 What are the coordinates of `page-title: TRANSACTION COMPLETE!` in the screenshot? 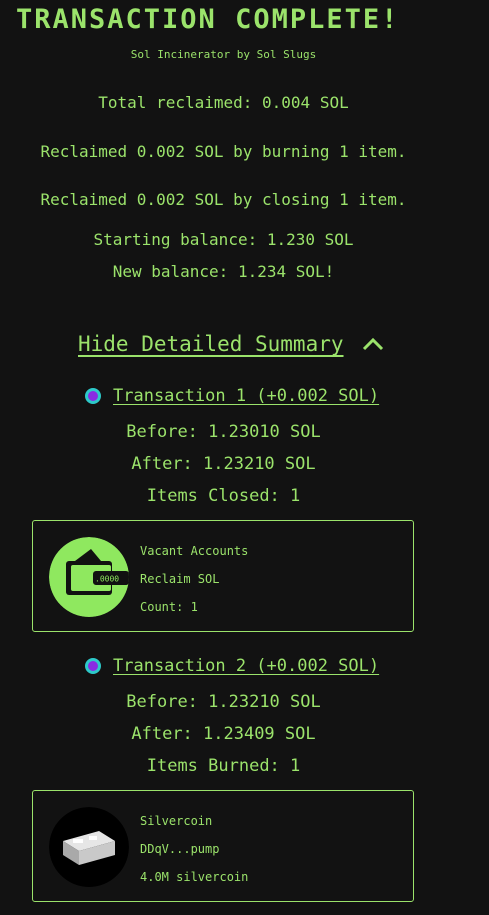 It's located at (208, 19).